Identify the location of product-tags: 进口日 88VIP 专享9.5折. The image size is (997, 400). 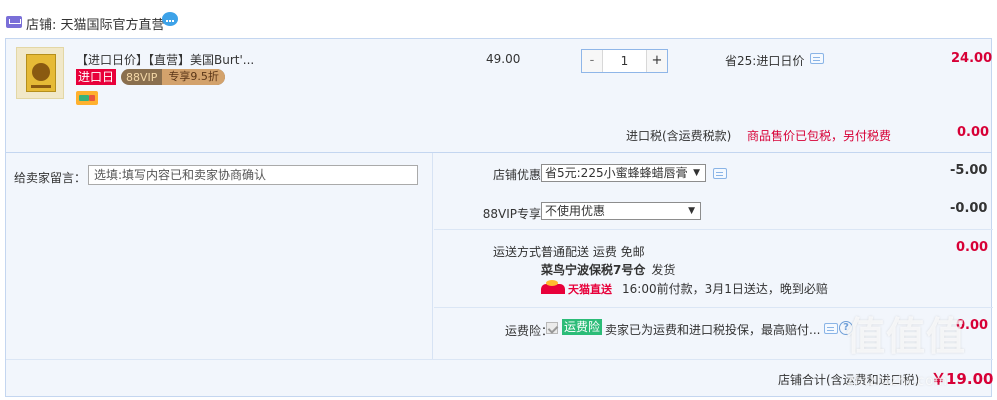
(150, 77).